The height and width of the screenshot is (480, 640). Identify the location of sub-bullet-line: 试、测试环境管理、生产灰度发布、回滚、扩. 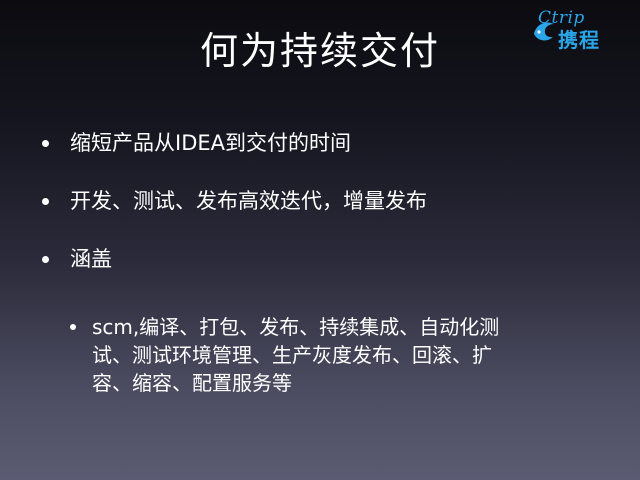
(292, 355).